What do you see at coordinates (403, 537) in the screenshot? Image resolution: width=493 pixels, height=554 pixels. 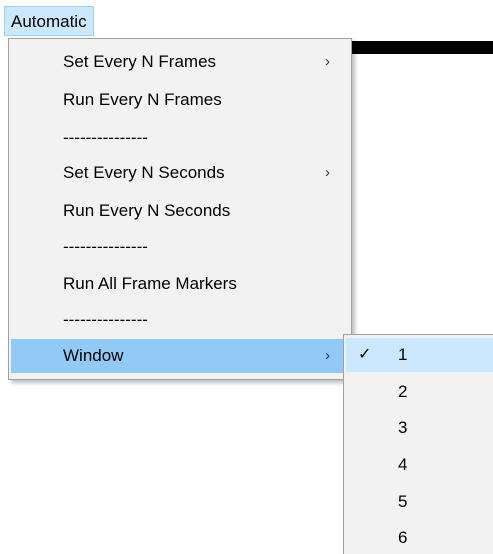 I see `submenu-item-label: 6` at bounding box center [403, 537].